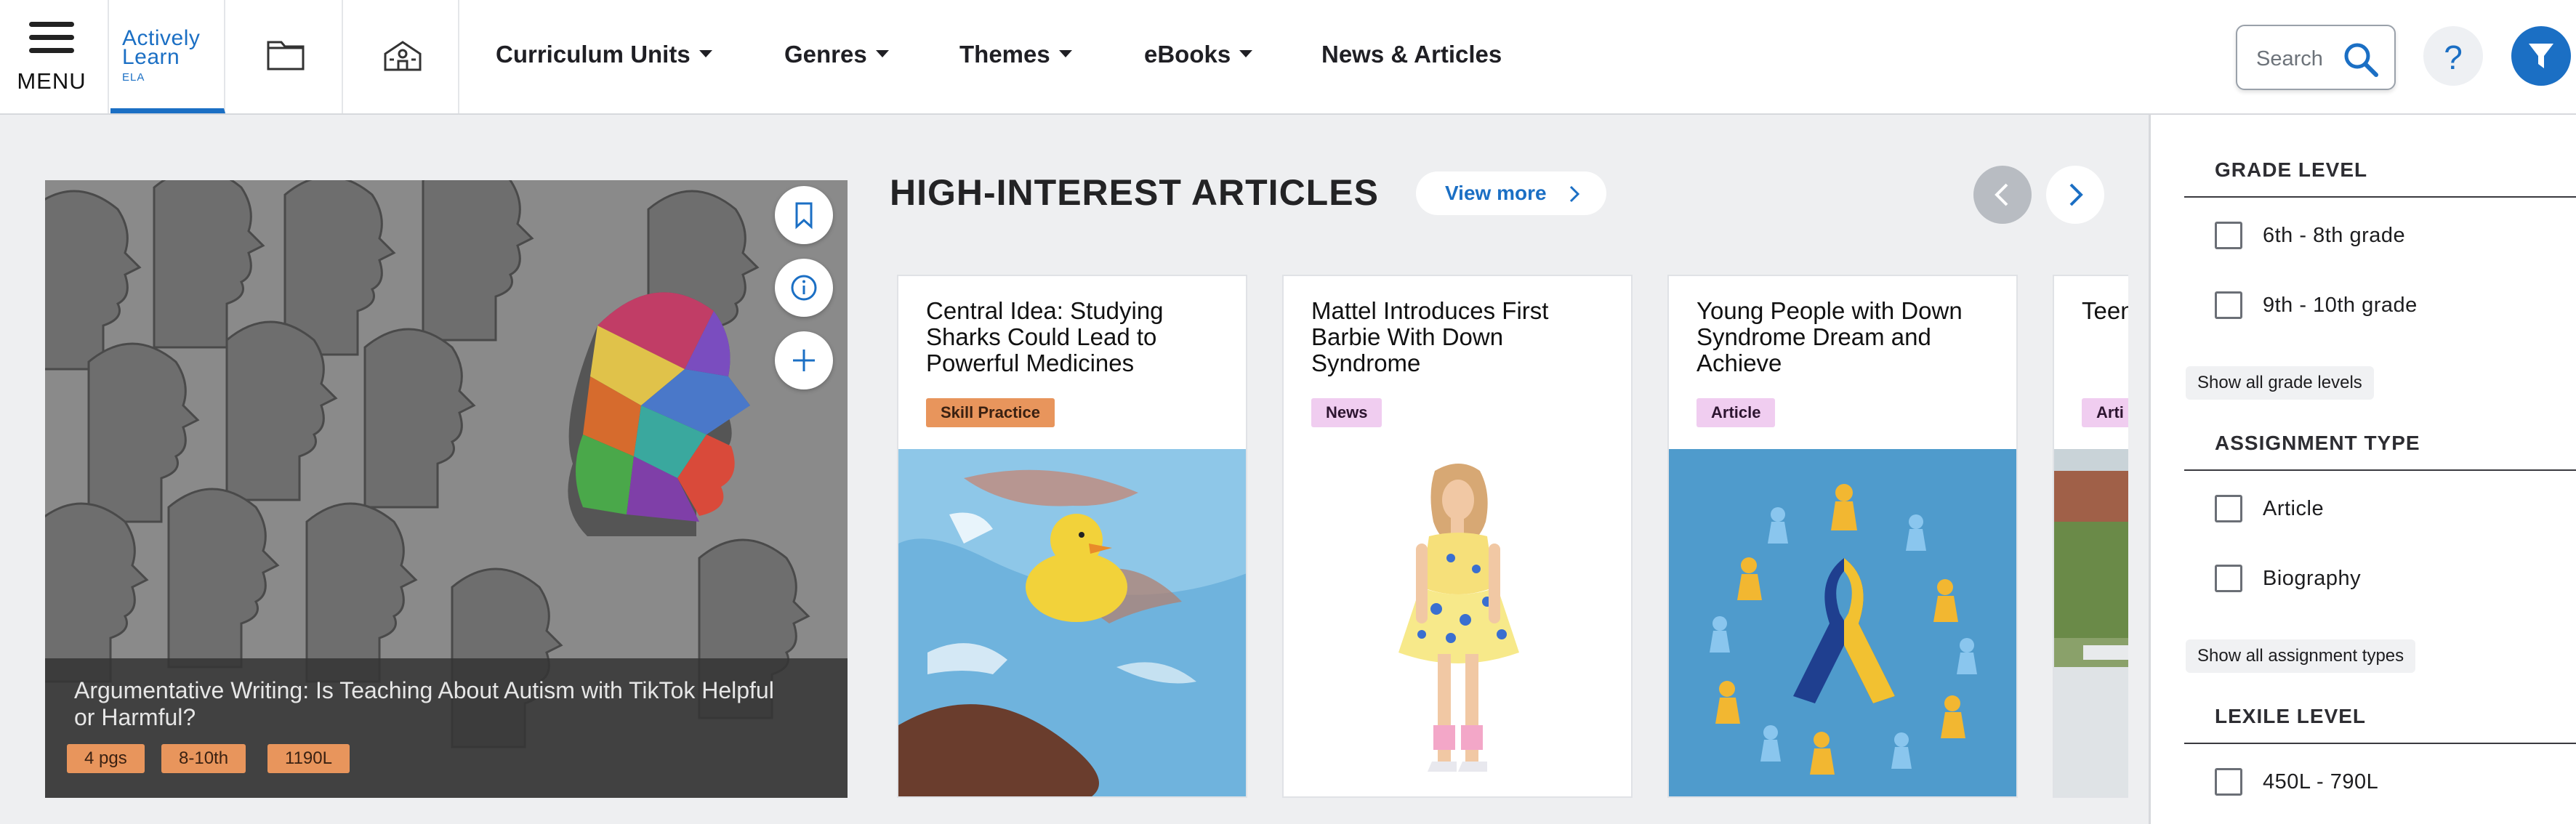  What do you see at coordinates (51, 81) in the screenshot?
I see `menu-label: MENU` at bounding box center [51, 81].